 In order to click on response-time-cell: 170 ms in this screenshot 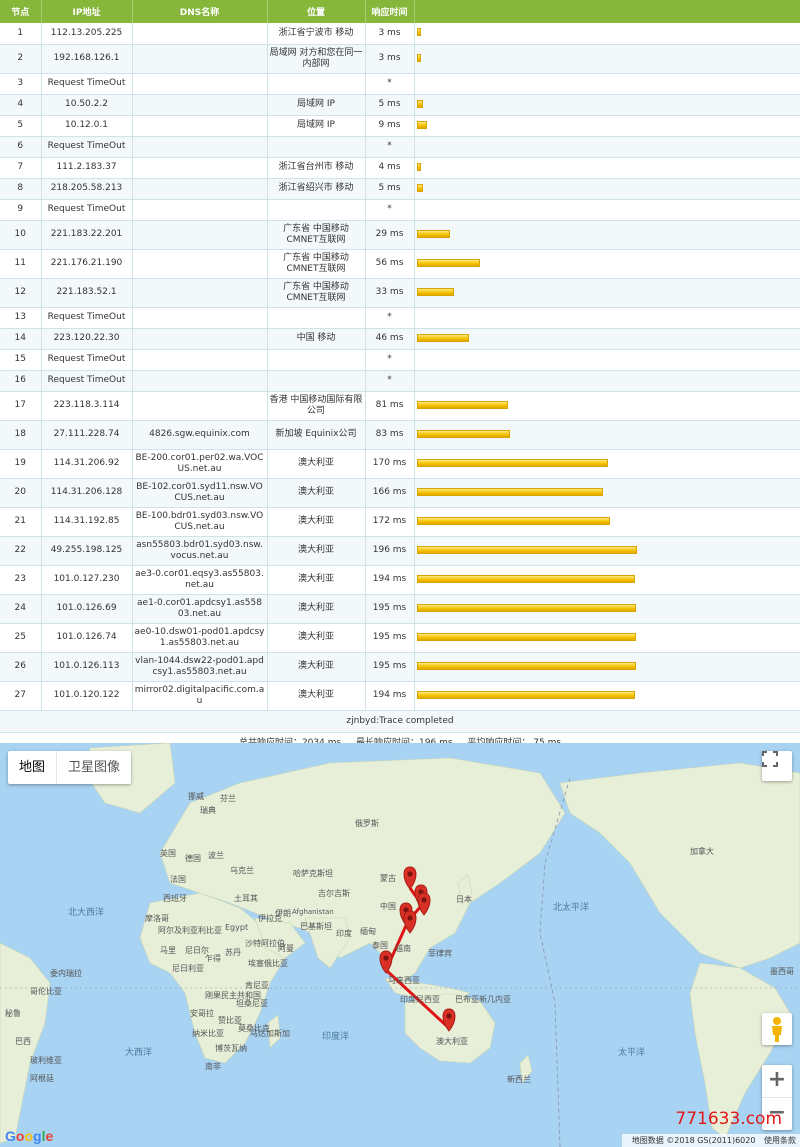, I will do `click(390, 464)`.